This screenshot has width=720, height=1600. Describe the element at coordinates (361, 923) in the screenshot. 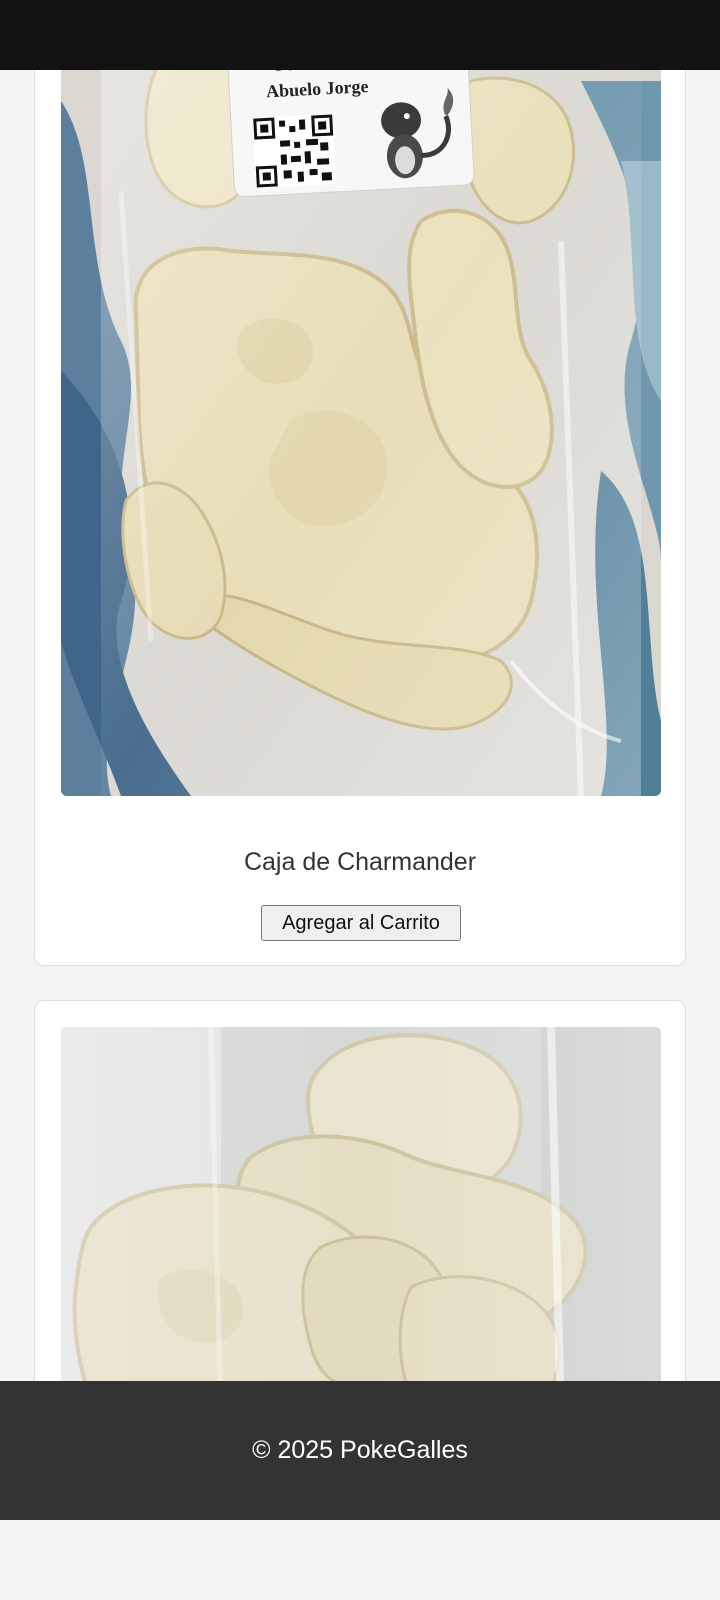

I see `add-to-cart-button: Agregar al Carrito` at that location.